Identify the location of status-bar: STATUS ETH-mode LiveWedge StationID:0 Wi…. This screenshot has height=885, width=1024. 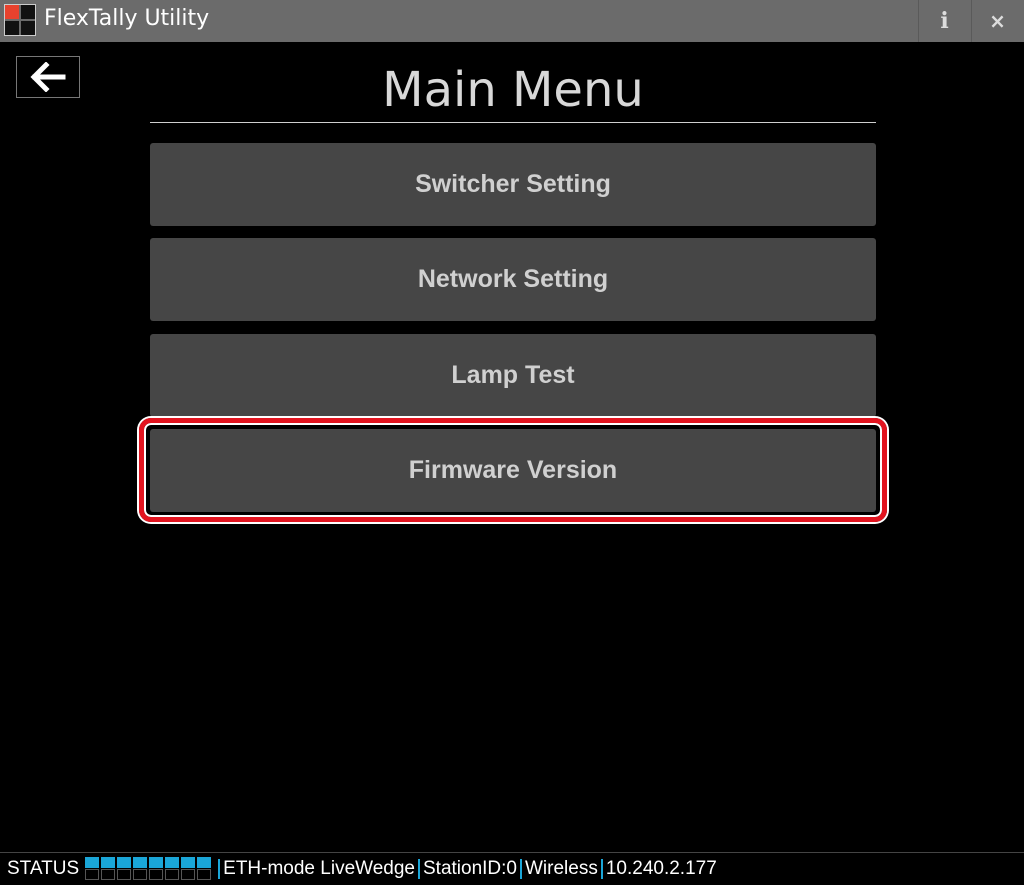
(512, 868).